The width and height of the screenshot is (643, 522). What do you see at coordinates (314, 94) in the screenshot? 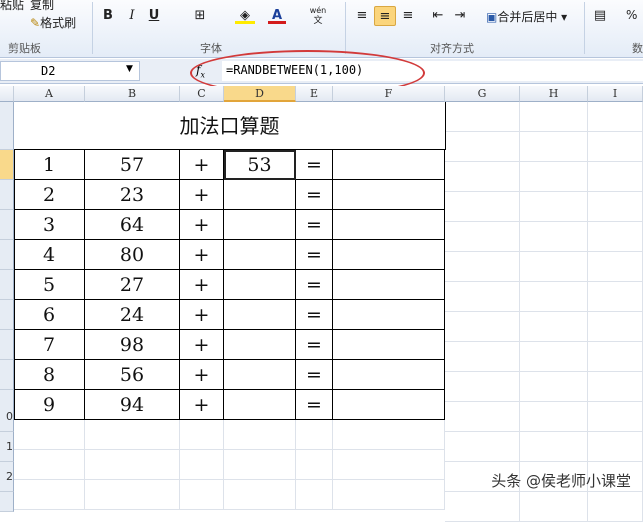
I see `column-header-E: E` at bounding box center [314, 94].